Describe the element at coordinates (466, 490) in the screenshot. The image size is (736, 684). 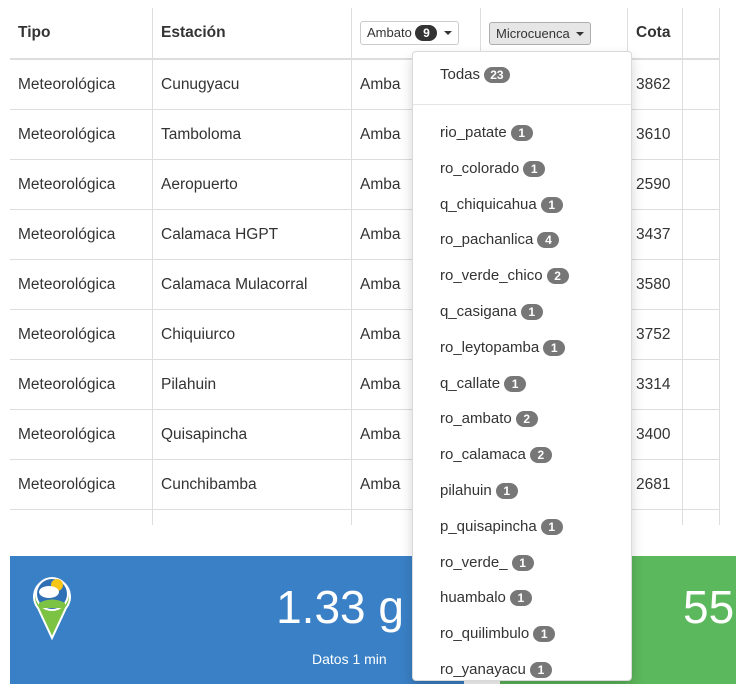
I see `dropdown-item-label: pilahuin` at that location.